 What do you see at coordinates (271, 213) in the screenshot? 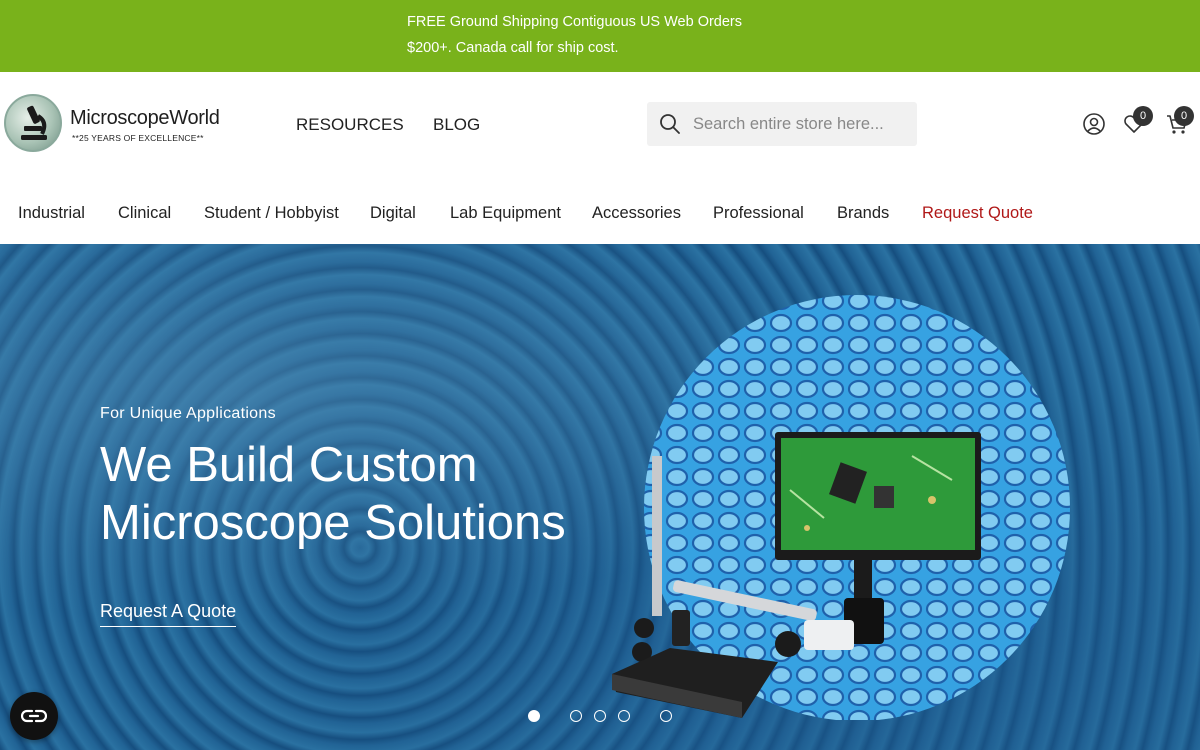
I see `category-student-hobbyist: Student / Hobbyist` at bounding box center [271, 213].